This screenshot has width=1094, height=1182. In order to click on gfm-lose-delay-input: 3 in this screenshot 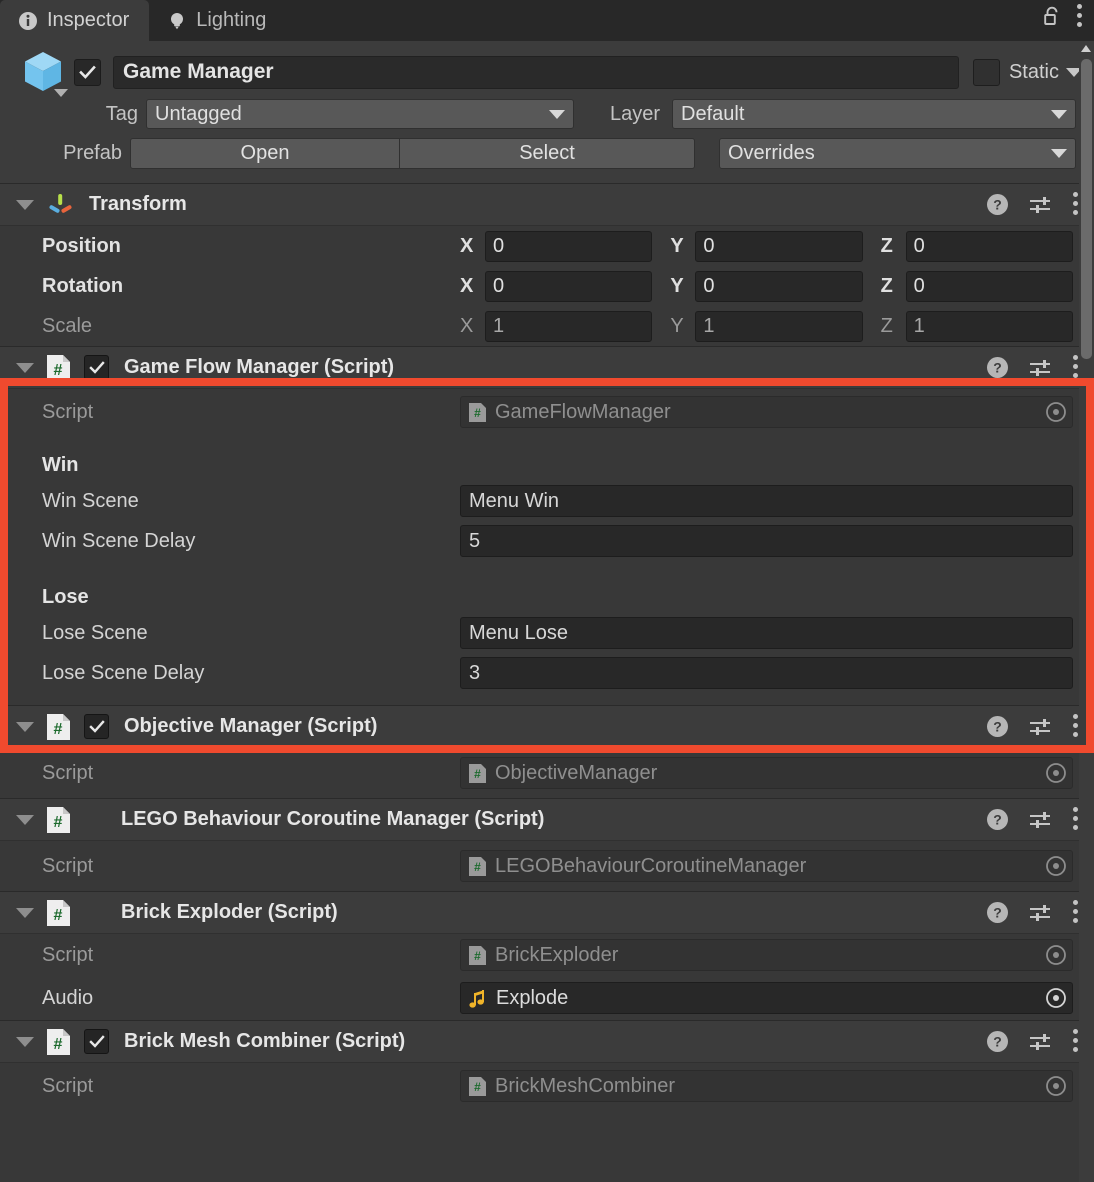, I will do `click(766, 673)`.